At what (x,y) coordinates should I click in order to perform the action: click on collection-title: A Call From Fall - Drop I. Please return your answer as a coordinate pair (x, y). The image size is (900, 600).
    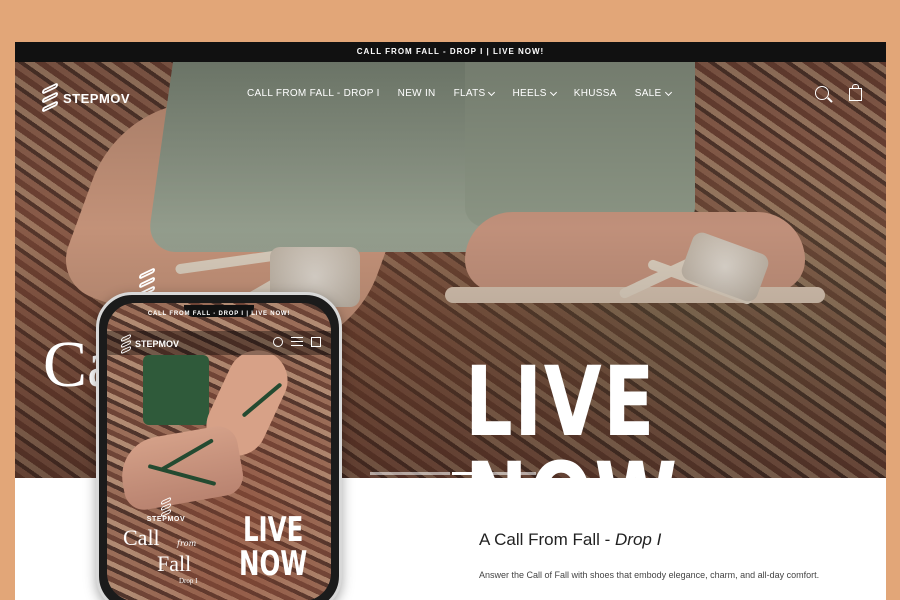
    Looking at the image, I should click on (664, 540).